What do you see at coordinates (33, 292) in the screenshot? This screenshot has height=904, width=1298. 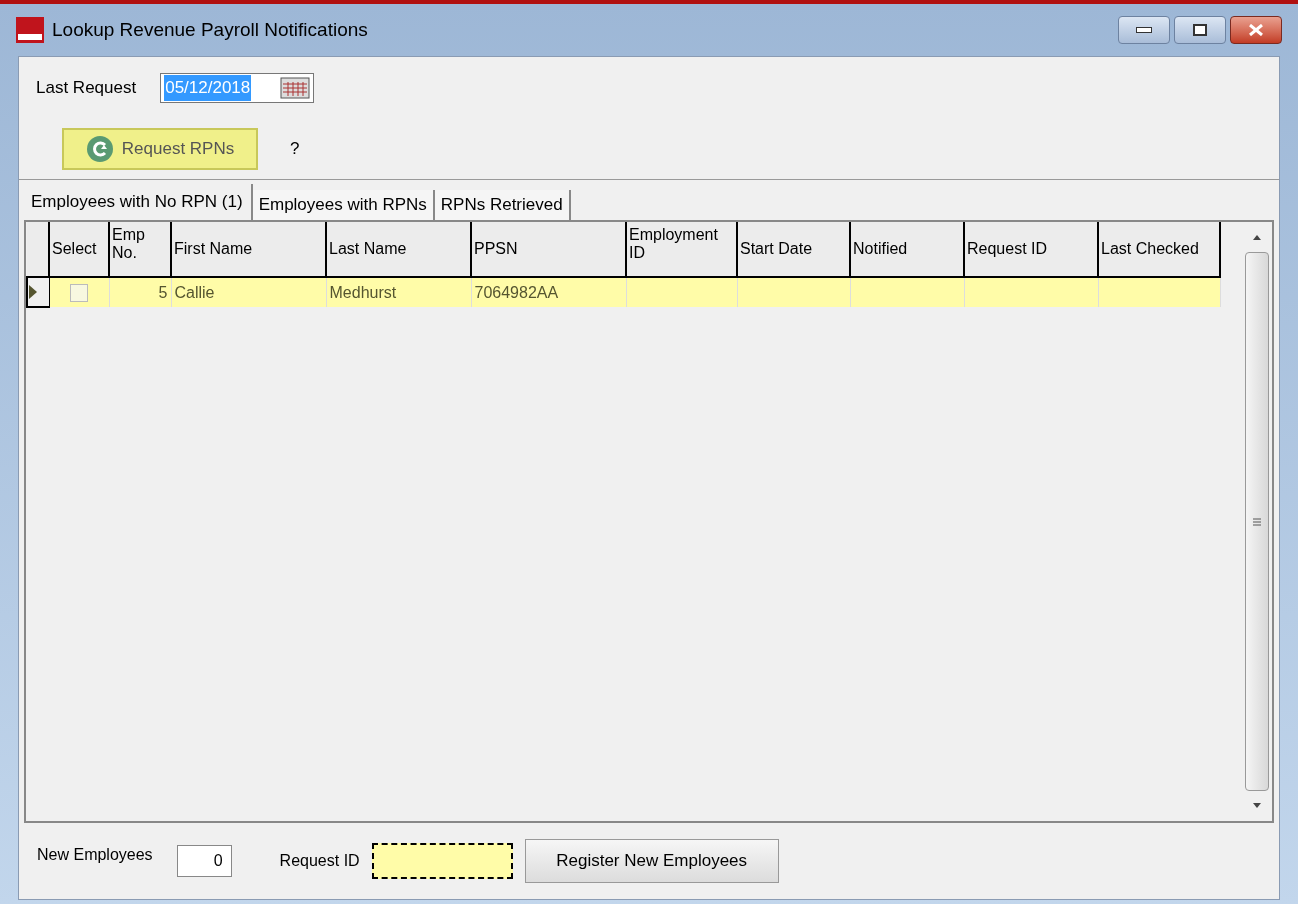 I see `row-pointer-icon` at bounding box center [33, 292].